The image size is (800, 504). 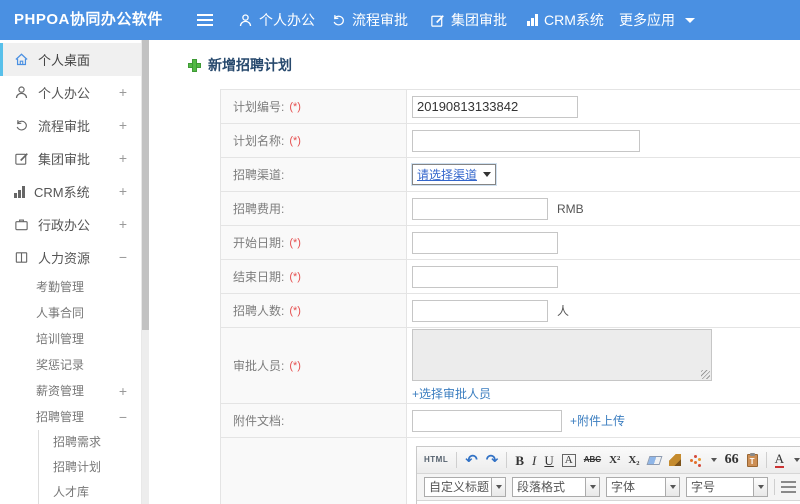 I want to click on nav-label: CRM系统, so click(x=574, y=20).